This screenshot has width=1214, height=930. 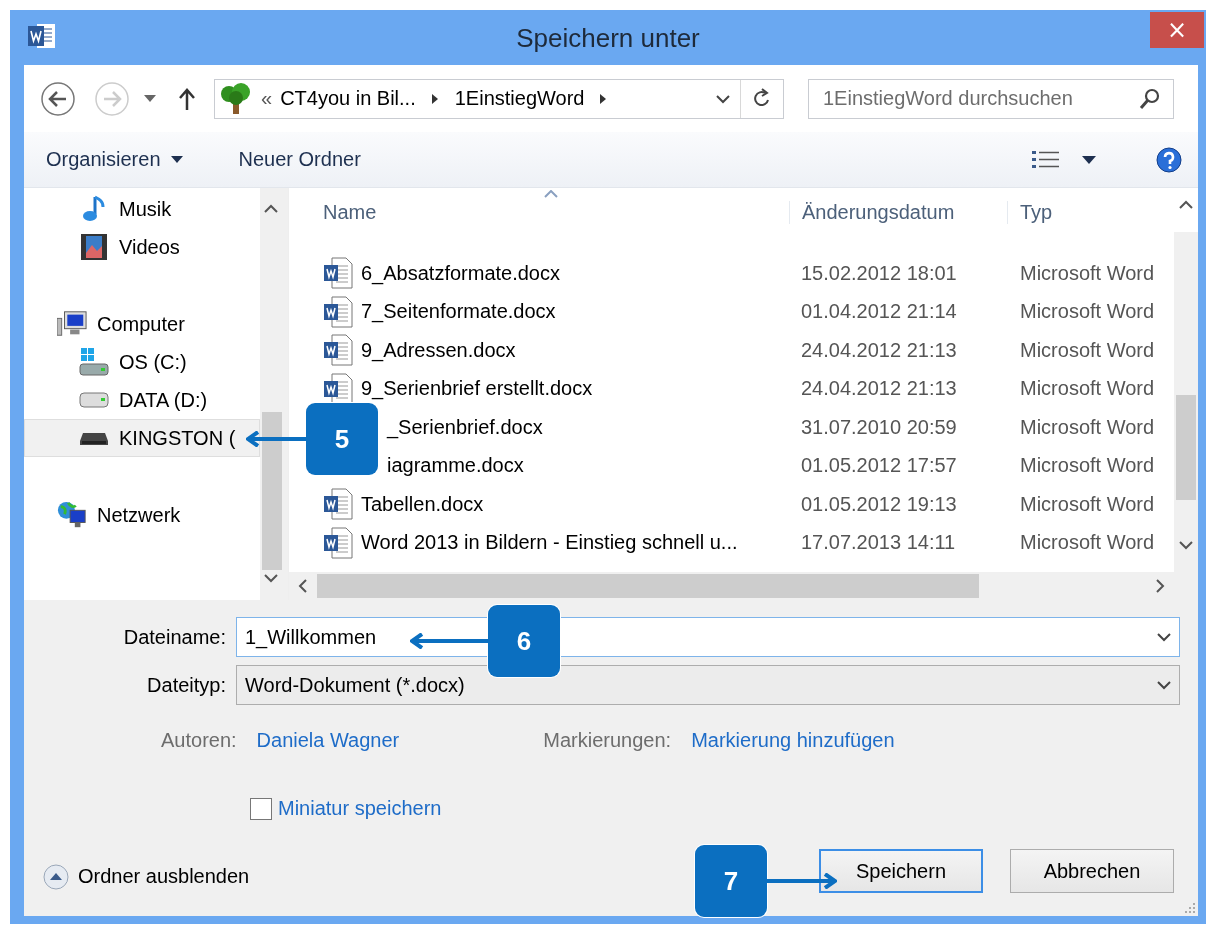 I want to click on cancel-button: Abbrechen, so click(x=1092, y=871).